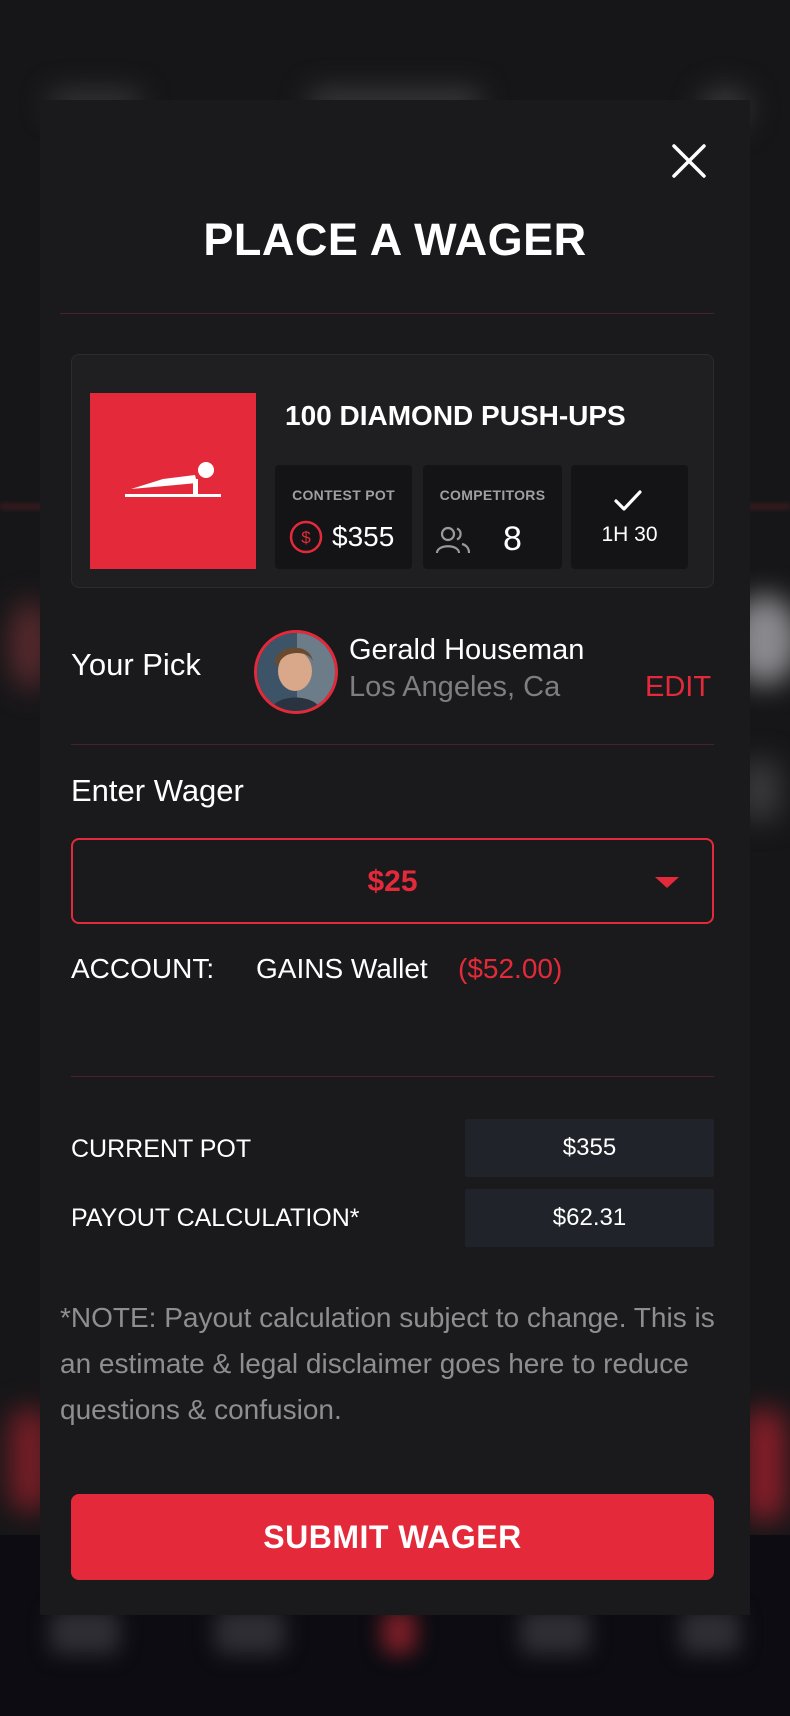  What do you see at coordinates (510, 968) in the screenshot?
I see `account-balance: ($52.00)` at bounding box center [510, 968].